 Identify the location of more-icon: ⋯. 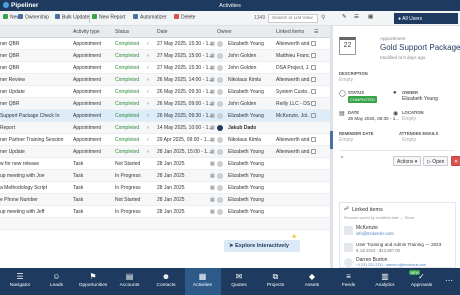
(449, 281).